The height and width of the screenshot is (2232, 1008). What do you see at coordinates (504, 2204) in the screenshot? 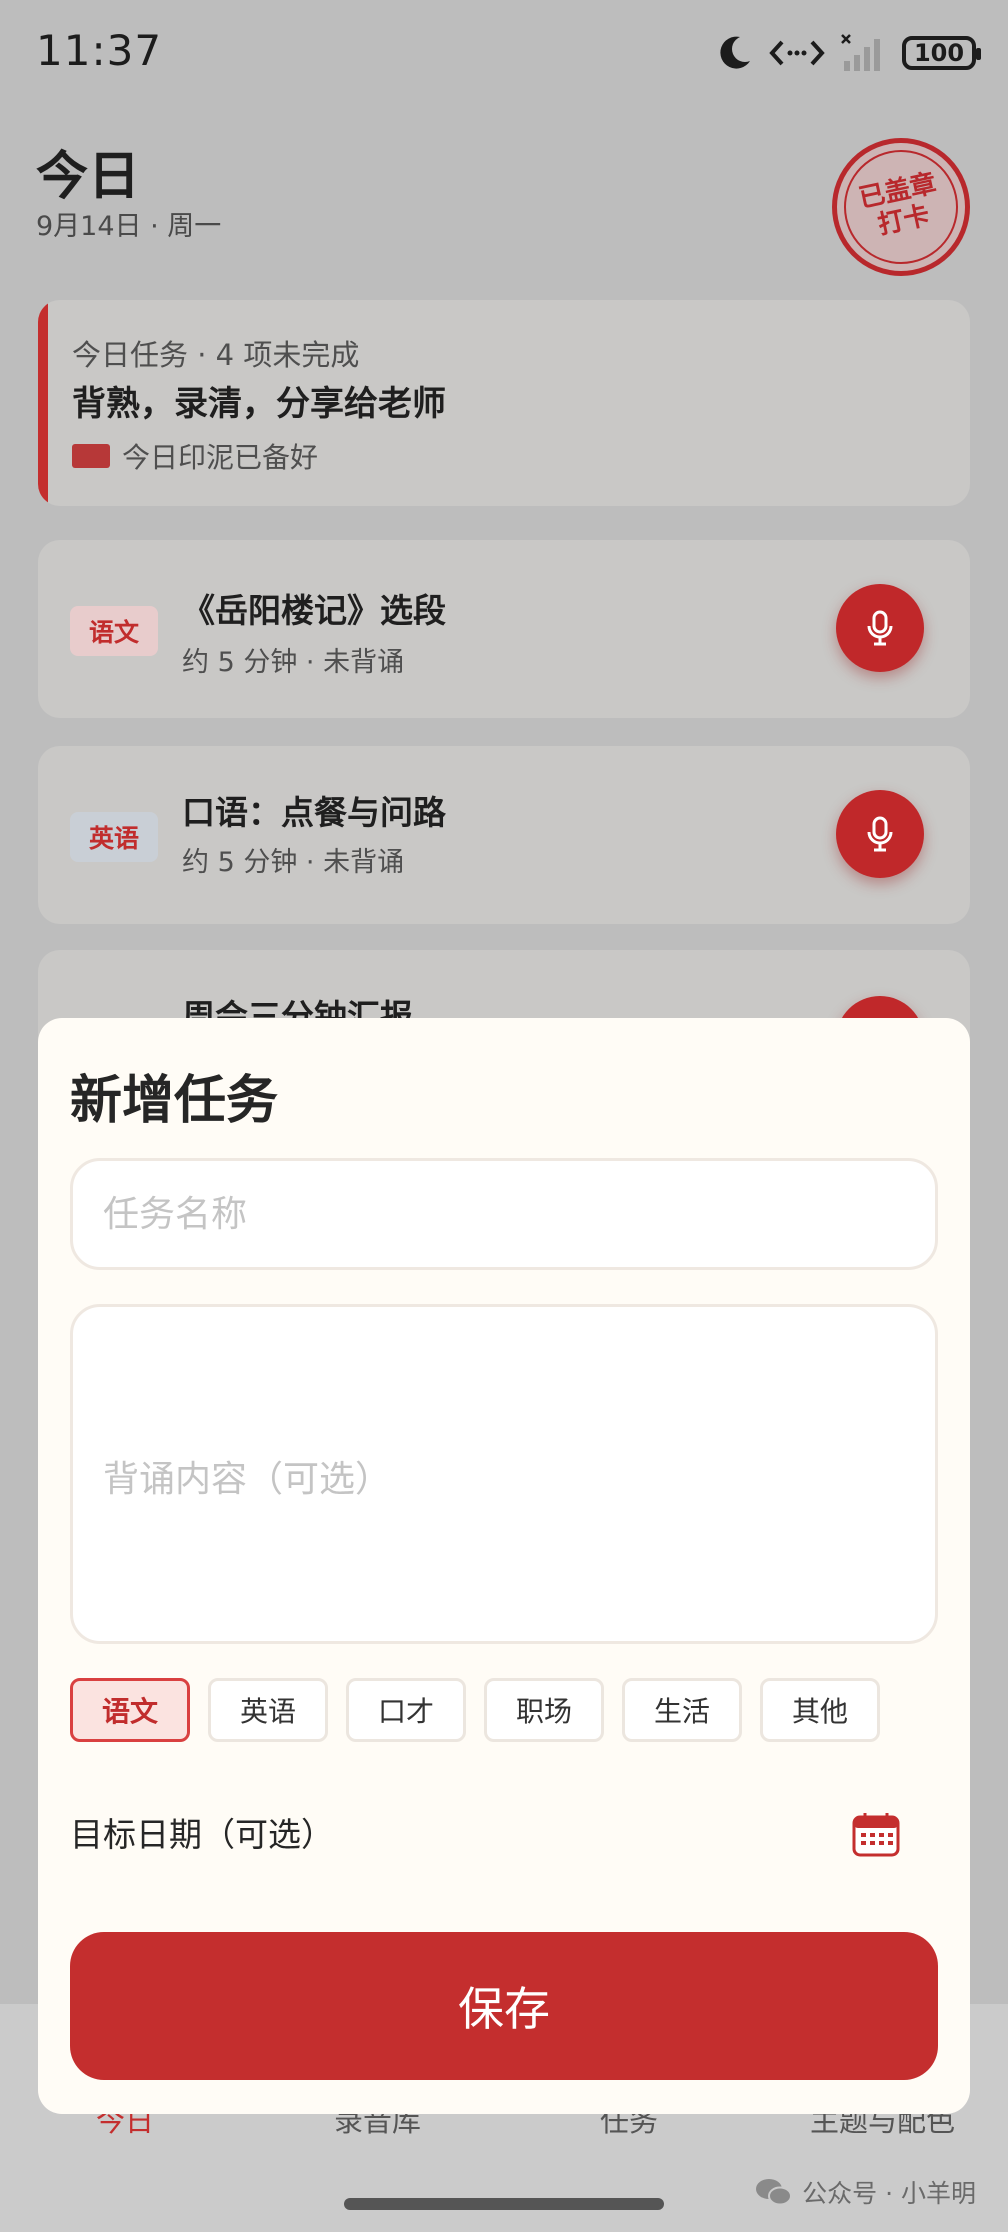
I see `home-indicator` at bounding box center [504, 2204].